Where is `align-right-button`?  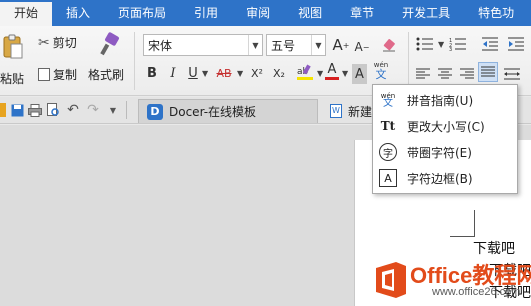 align-right-button is located at coordinates (467, 74).